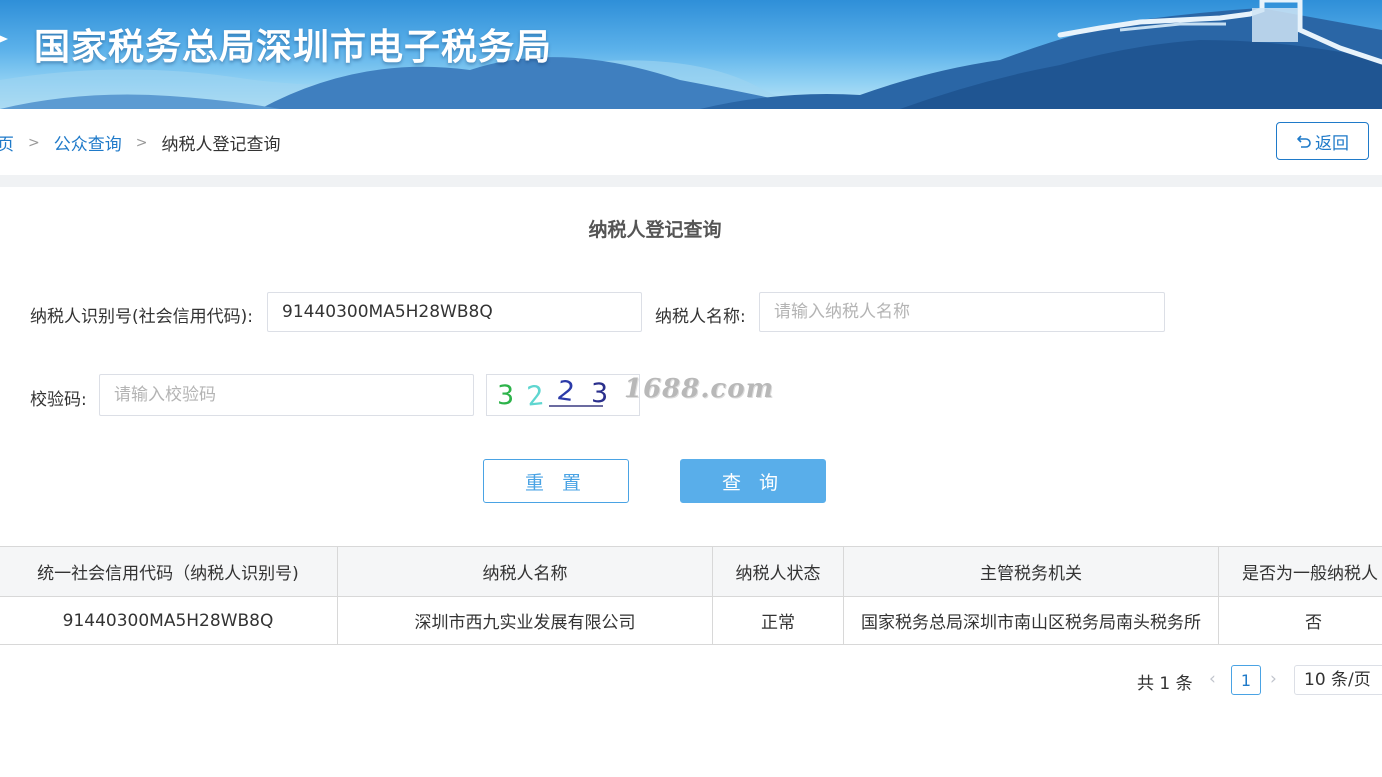 This screenshot has width=1382, height=777. Describe the element at coordinates (221, 145) in the screenshot. I see `breadcrumb-current: 纳税人登记查询` at that location.